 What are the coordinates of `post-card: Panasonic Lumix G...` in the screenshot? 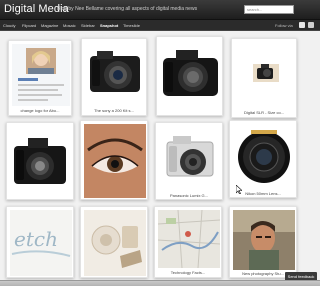 It's located at (189, 161).